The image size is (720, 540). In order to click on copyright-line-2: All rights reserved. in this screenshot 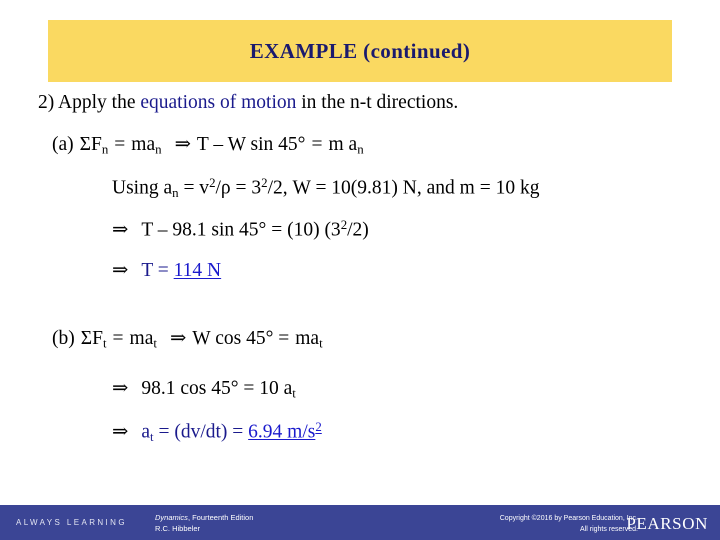, I will do `click(609, 529)`.